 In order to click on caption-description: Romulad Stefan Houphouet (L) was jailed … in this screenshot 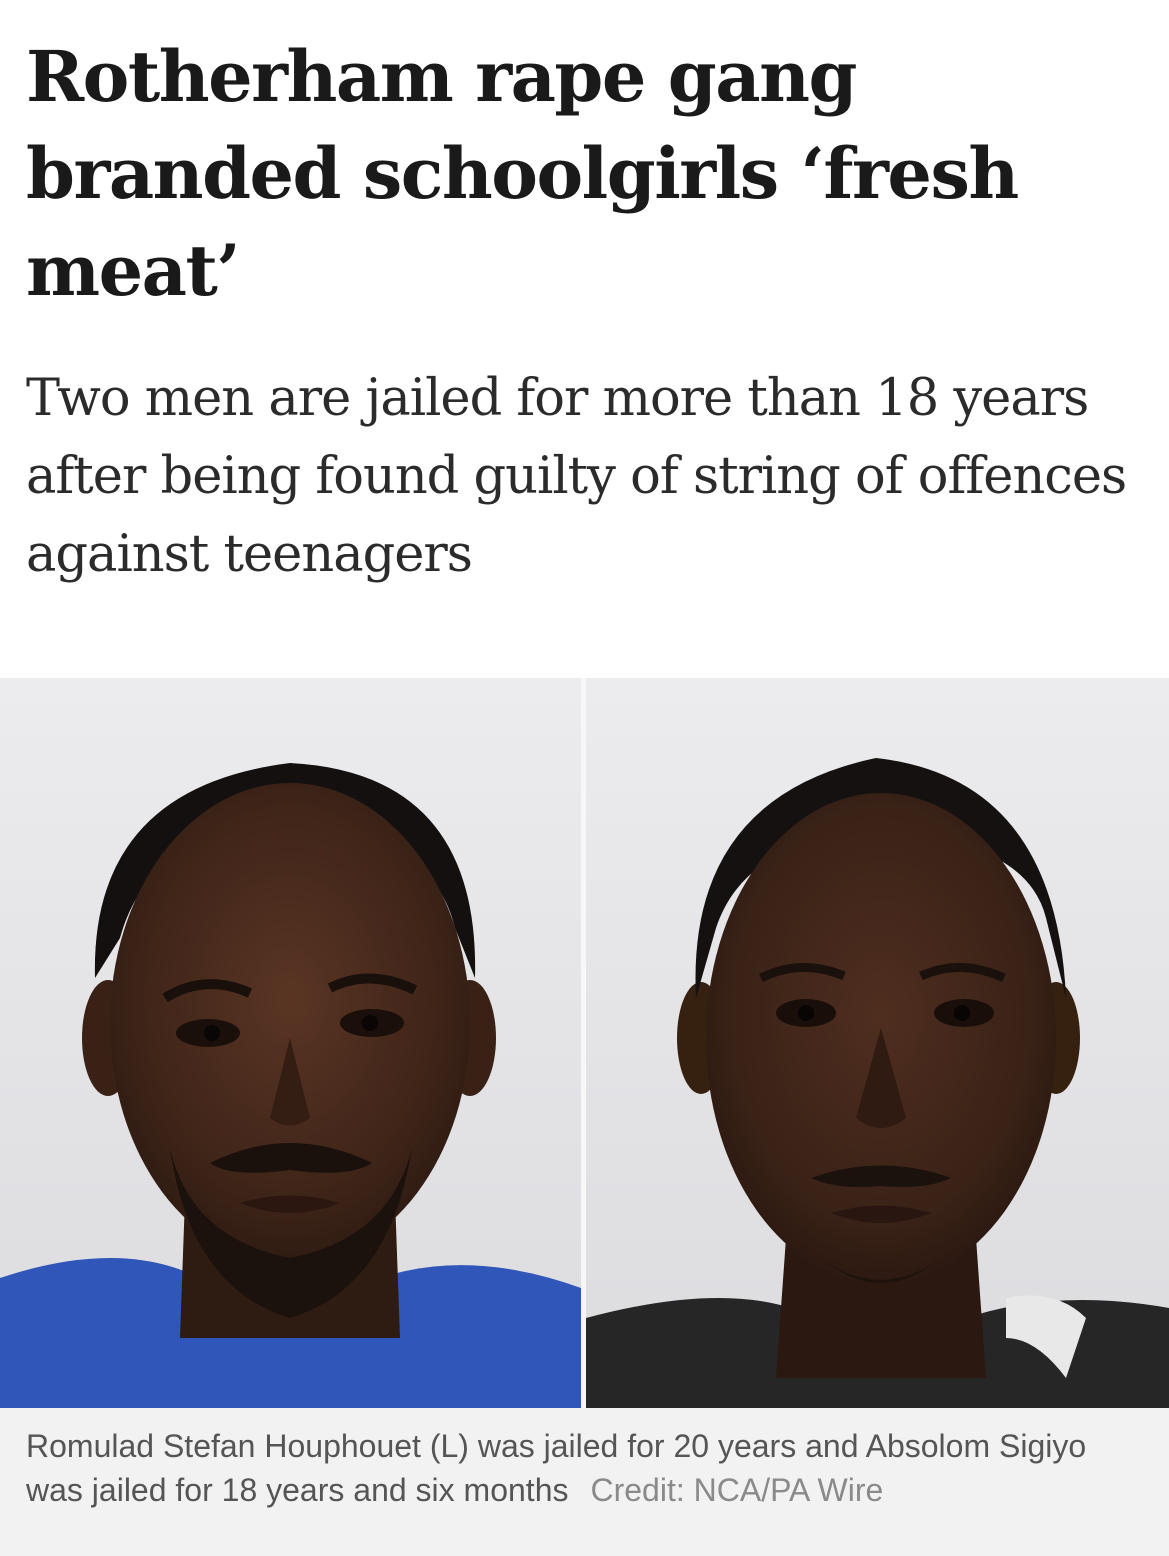, I will do `click(556, 1468)`.